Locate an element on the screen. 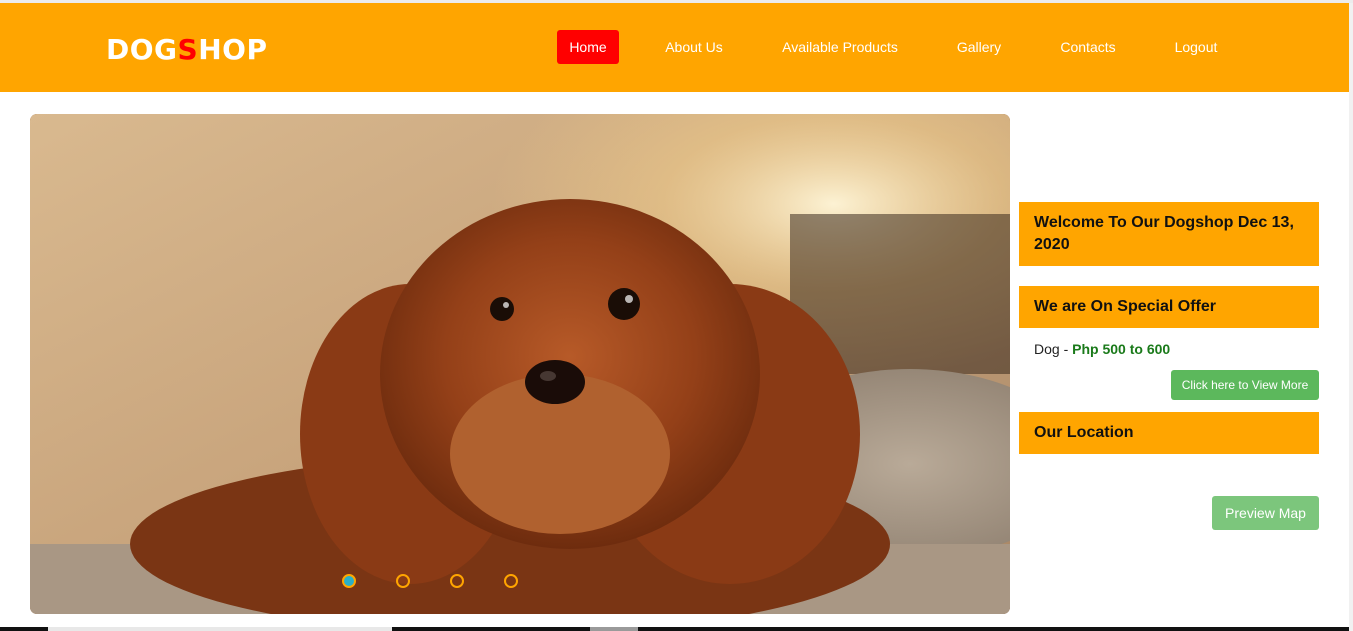 Image resolution: width=1353 pixels, height=631 pixels. view-more-button: Click here to View More is located at coordinates (1245, 385).